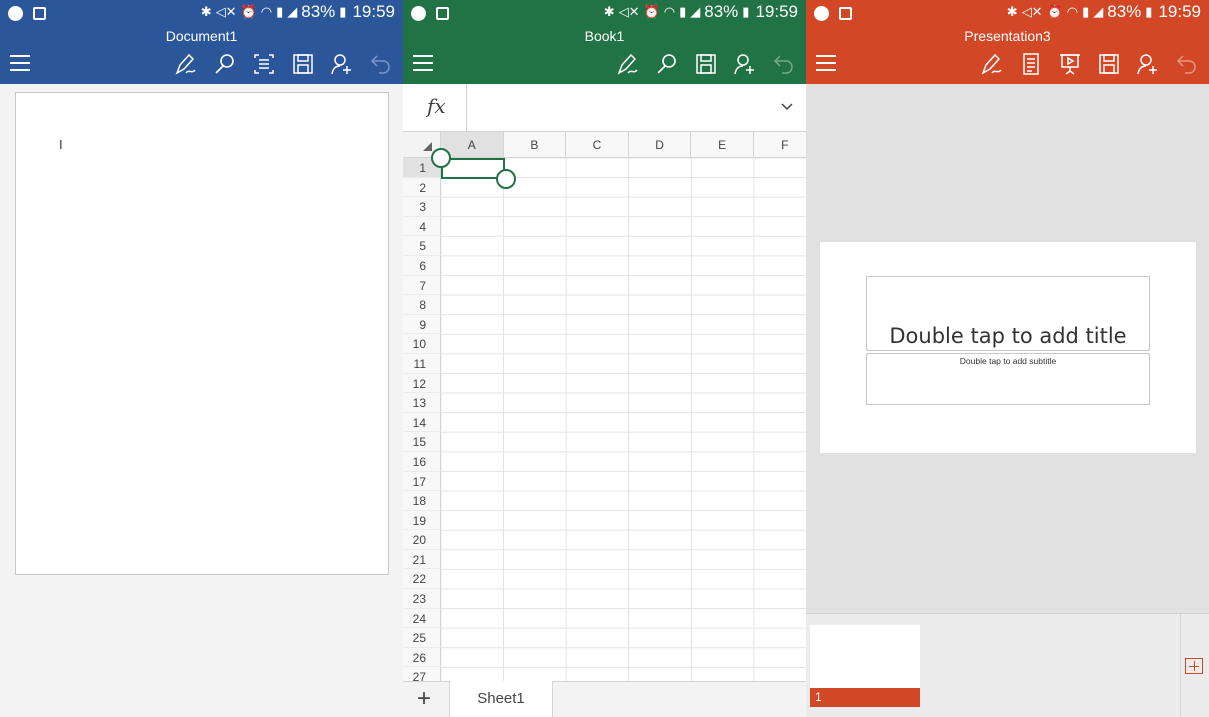 Image resolution: width=1209 pixels, height=717 pixels. What do you see at coordinates (422, 599) in the screenshot?
I see `row-header: 23` at bounding box center [422, 599].